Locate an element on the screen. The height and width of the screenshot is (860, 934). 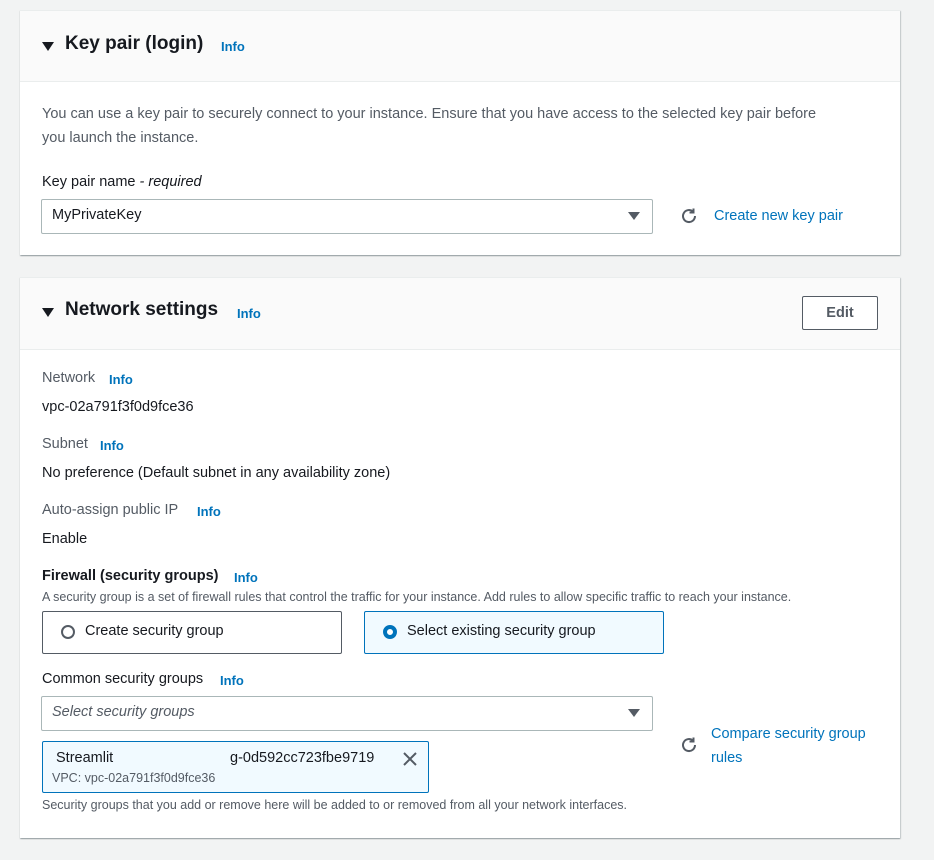
subnet-info-link: Info is located at coordinates (112, 445).